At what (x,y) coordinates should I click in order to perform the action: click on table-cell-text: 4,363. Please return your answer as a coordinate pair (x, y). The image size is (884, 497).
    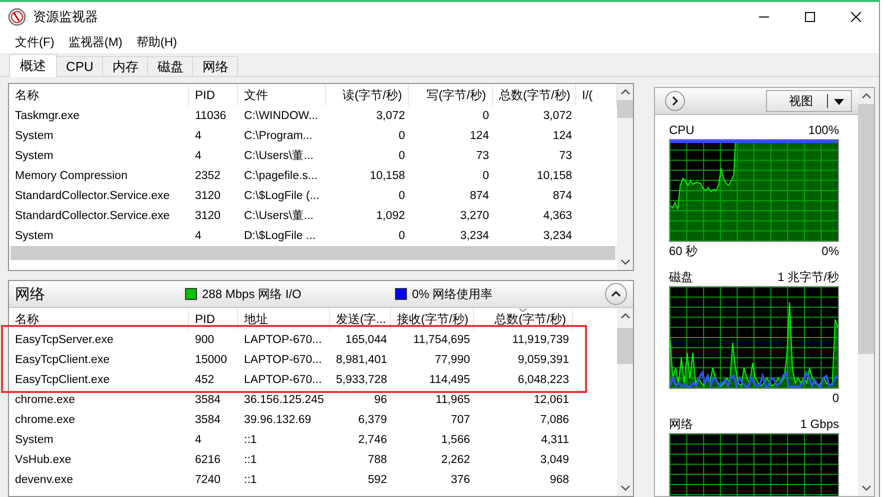
    Looking at the image, I should click on (557, 216).